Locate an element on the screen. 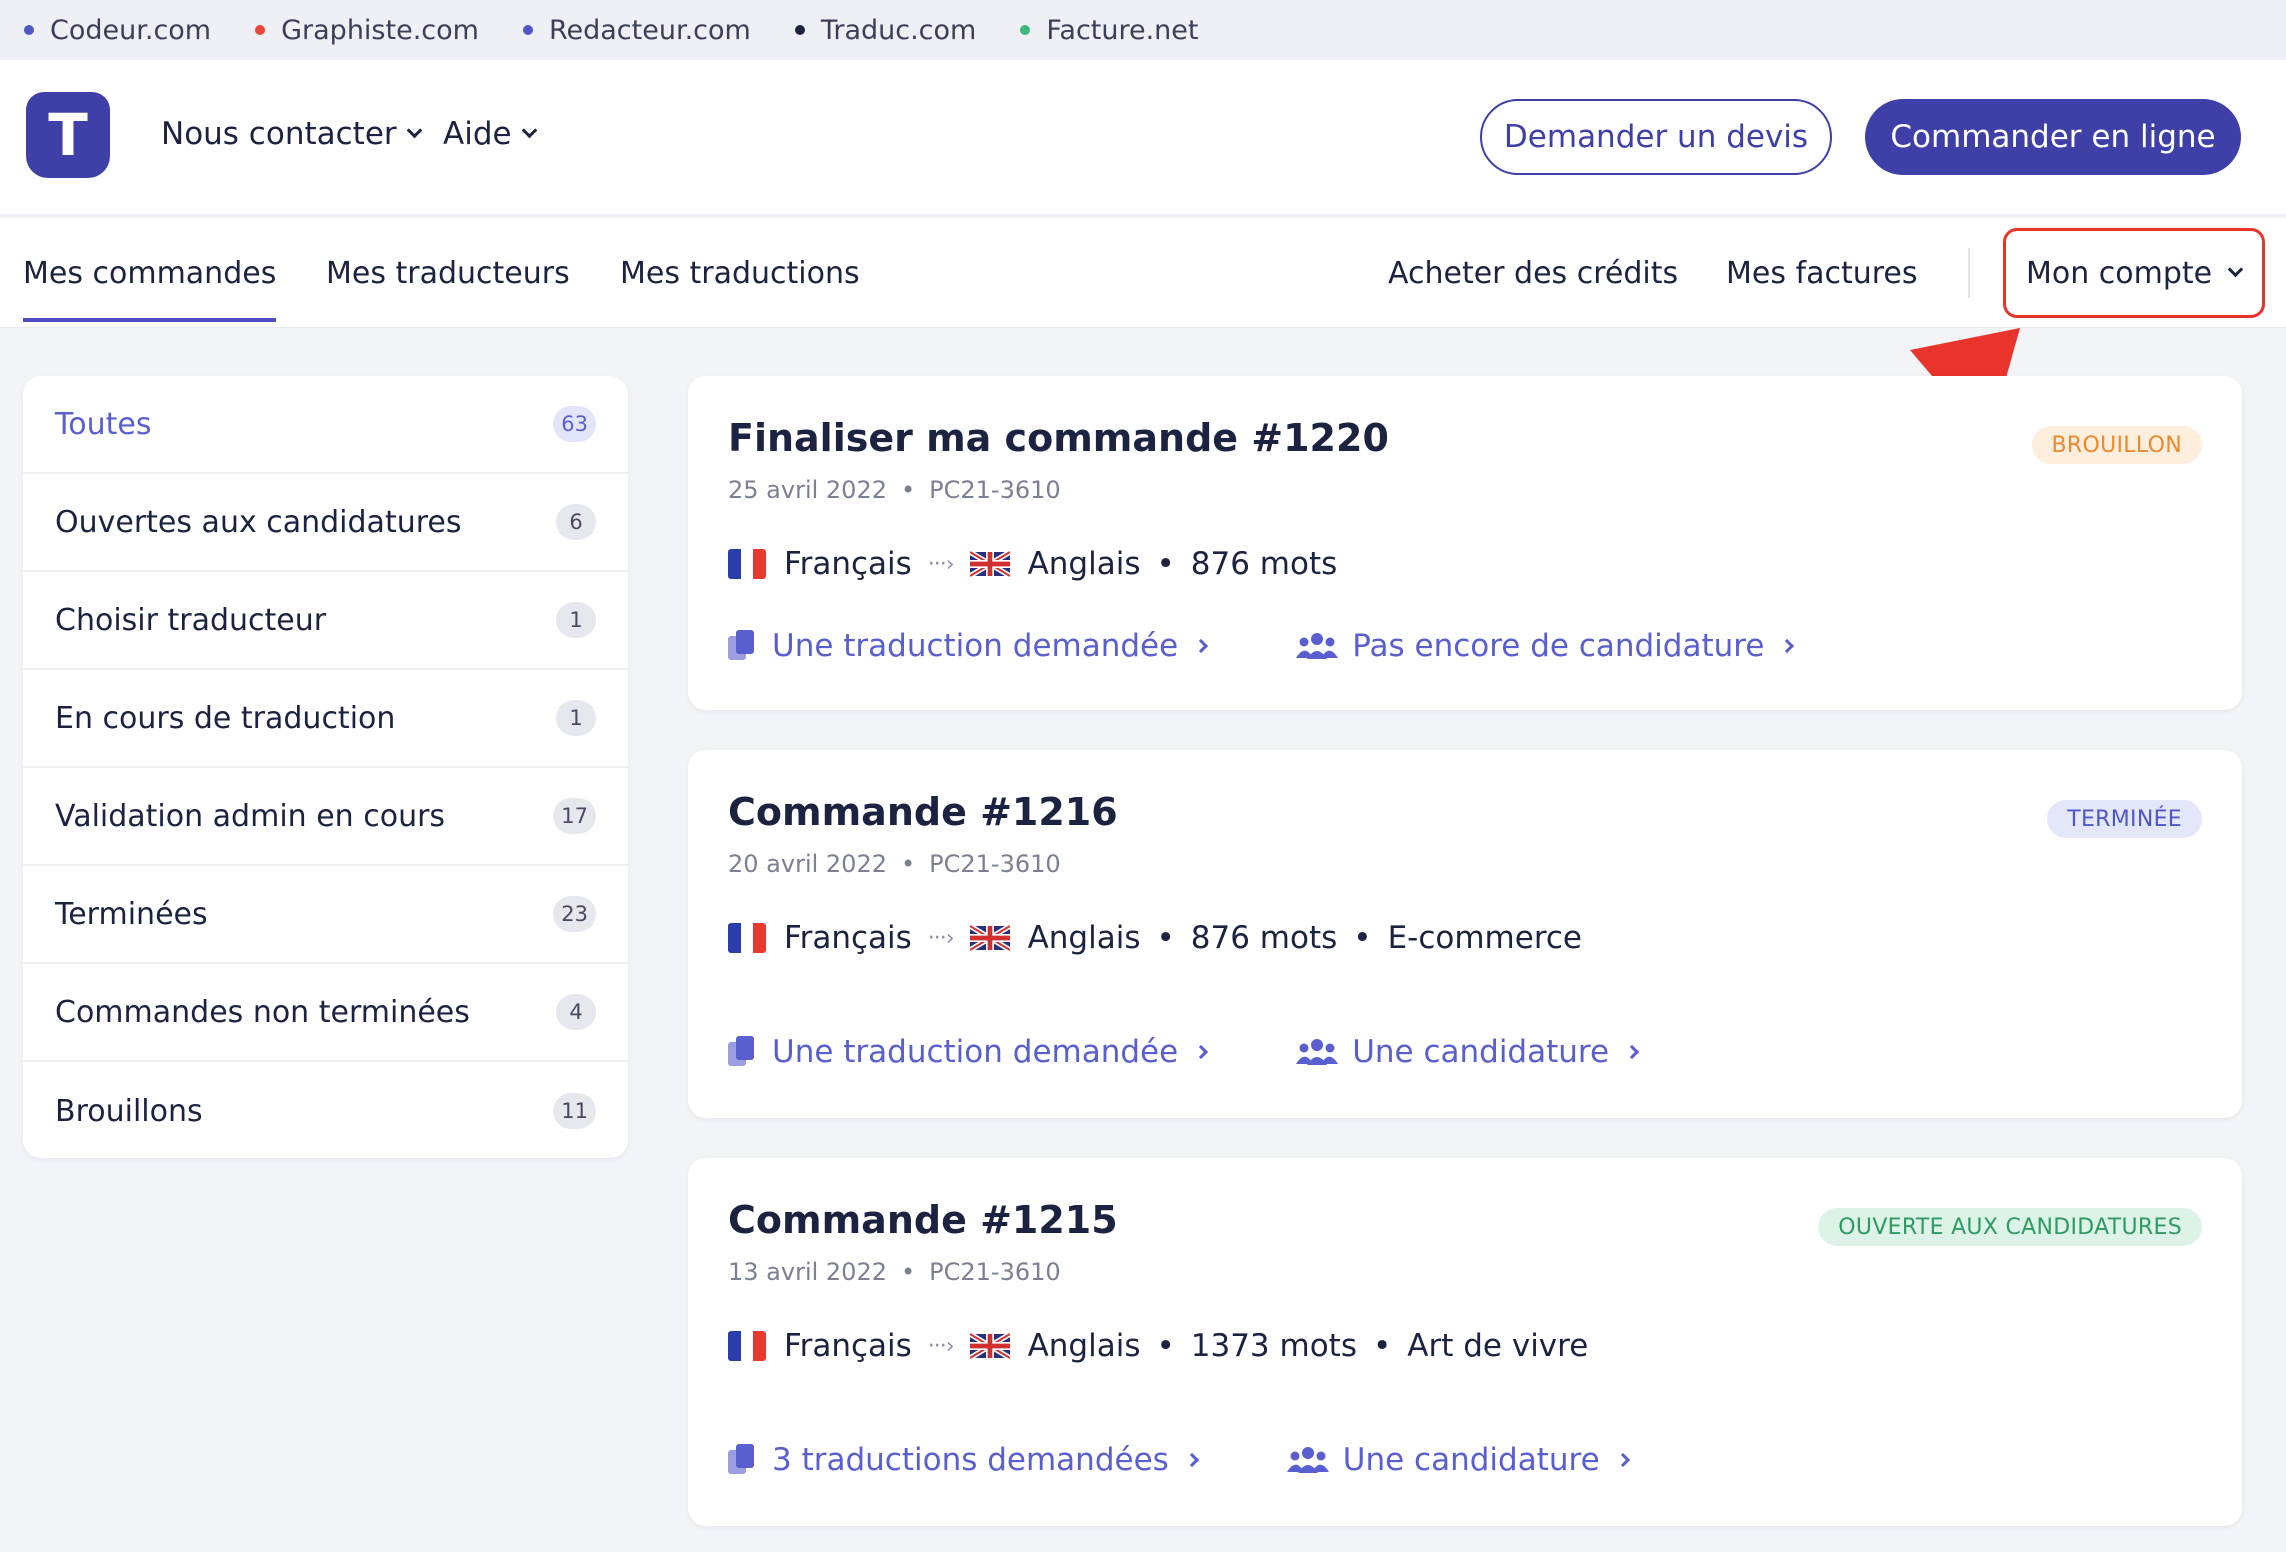 The width and height of the screenshot is (2286, 1552). count-badge: 4 is located at coordinates (576, 1012).